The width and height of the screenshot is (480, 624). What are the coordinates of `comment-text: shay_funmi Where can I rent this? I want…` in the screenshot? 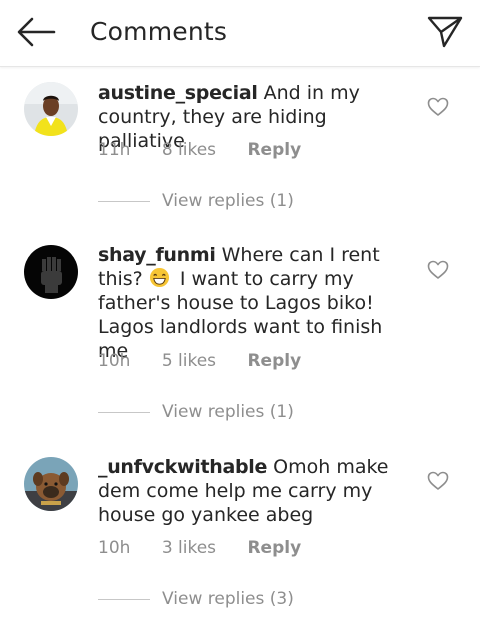 It's located at (253, 303).